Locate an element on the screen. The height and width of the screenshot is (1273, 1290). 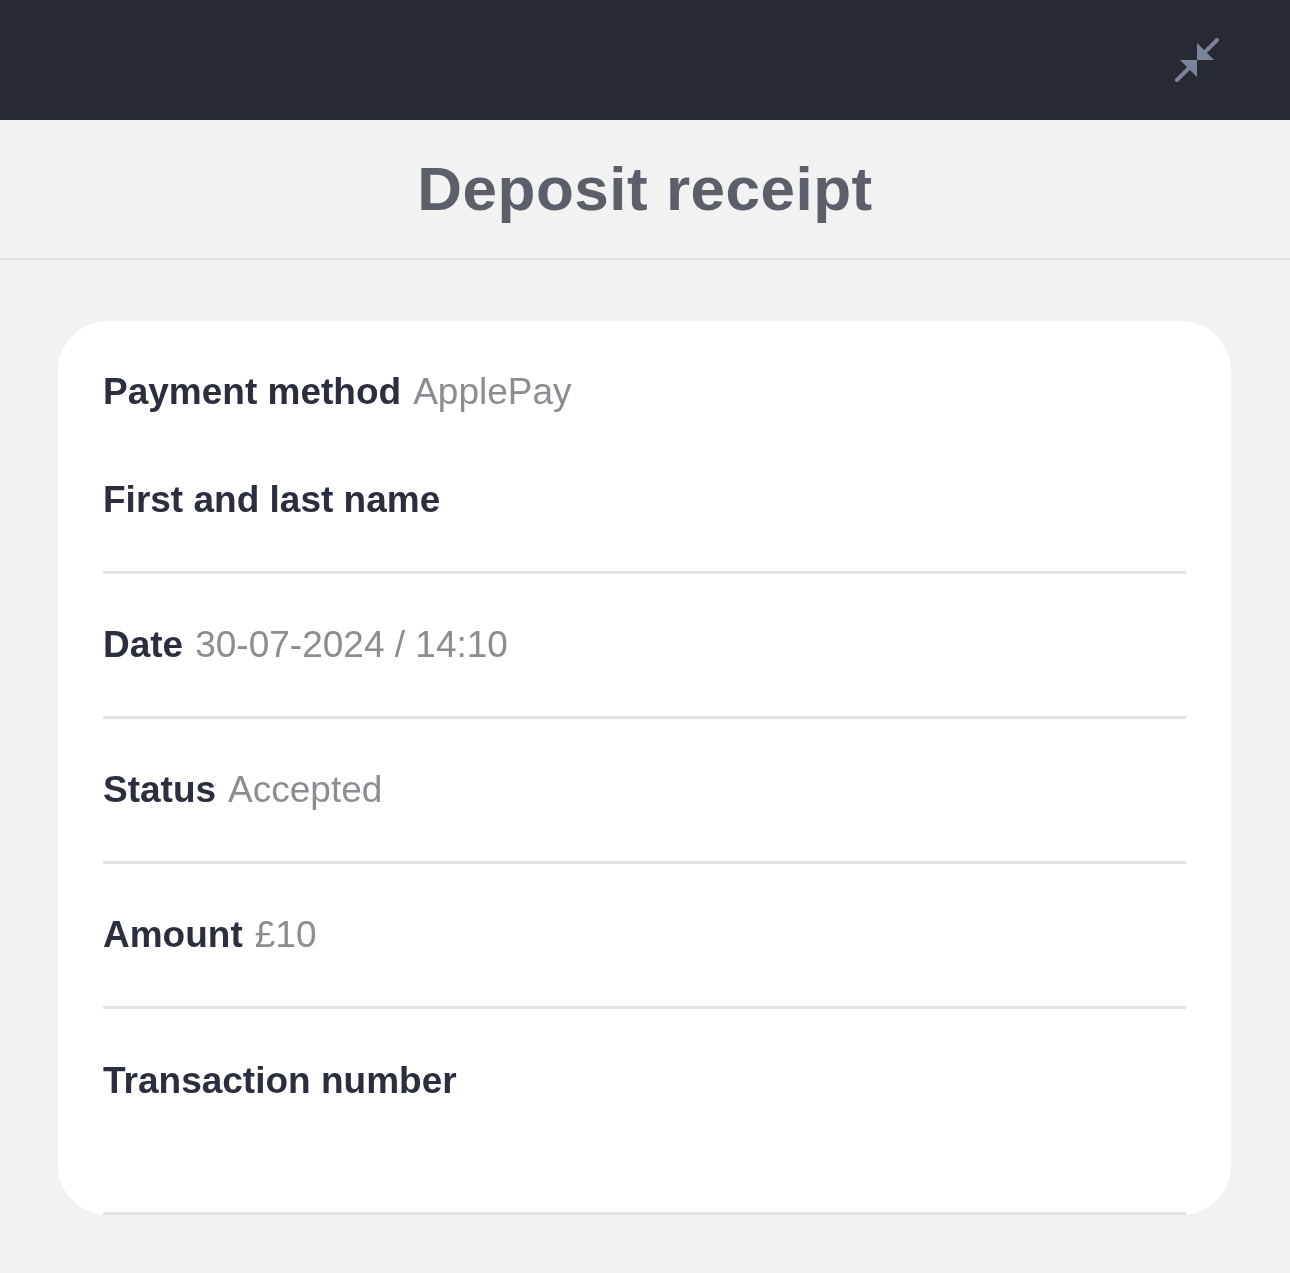
field-label: Status is located at coordinates (160, 790).